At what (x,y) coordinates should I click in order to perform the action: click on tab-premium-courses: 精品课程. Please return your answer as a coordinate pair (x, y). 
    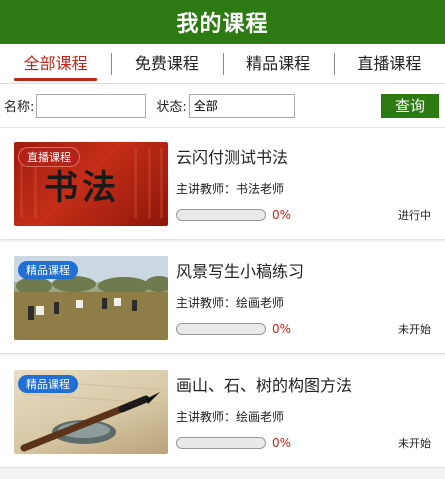
    Looking at the image, I should click on (278, 64).